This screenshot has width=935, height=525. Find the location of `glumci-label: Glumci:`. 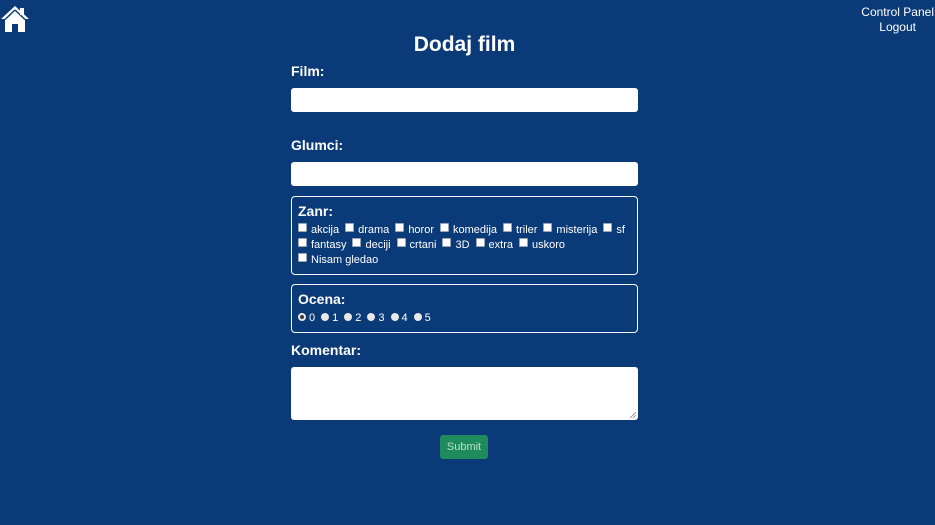

glumci-label: Glumci: is located at coordinates (317, 145).